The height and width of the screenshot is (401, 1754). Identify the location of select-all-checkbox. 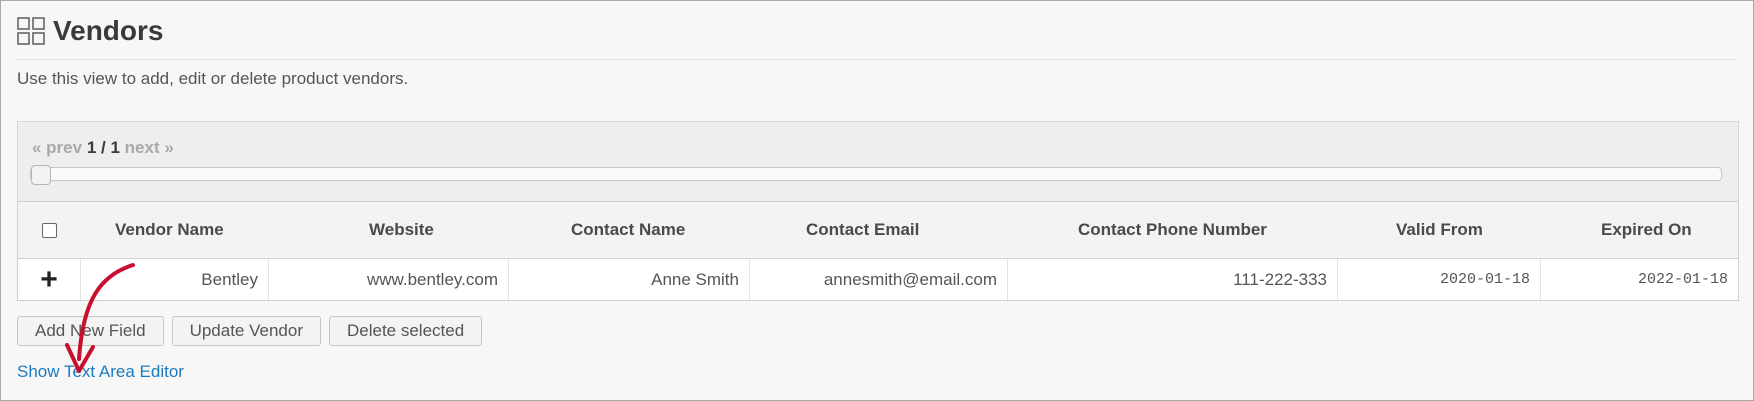
(49, 231).